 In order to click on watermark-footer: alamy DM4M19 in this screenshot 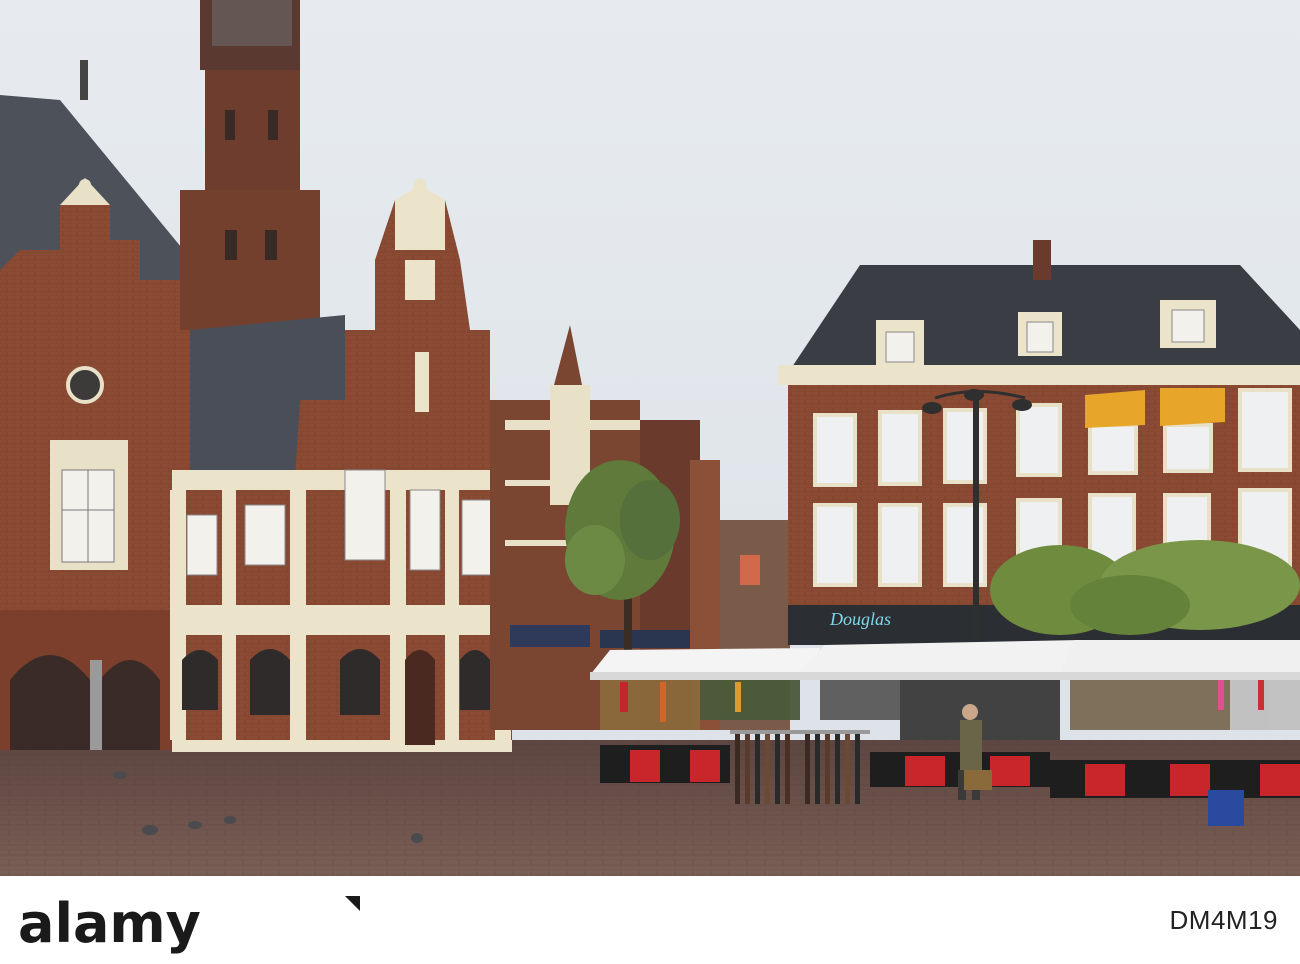, I will do `click(650, 920)`.